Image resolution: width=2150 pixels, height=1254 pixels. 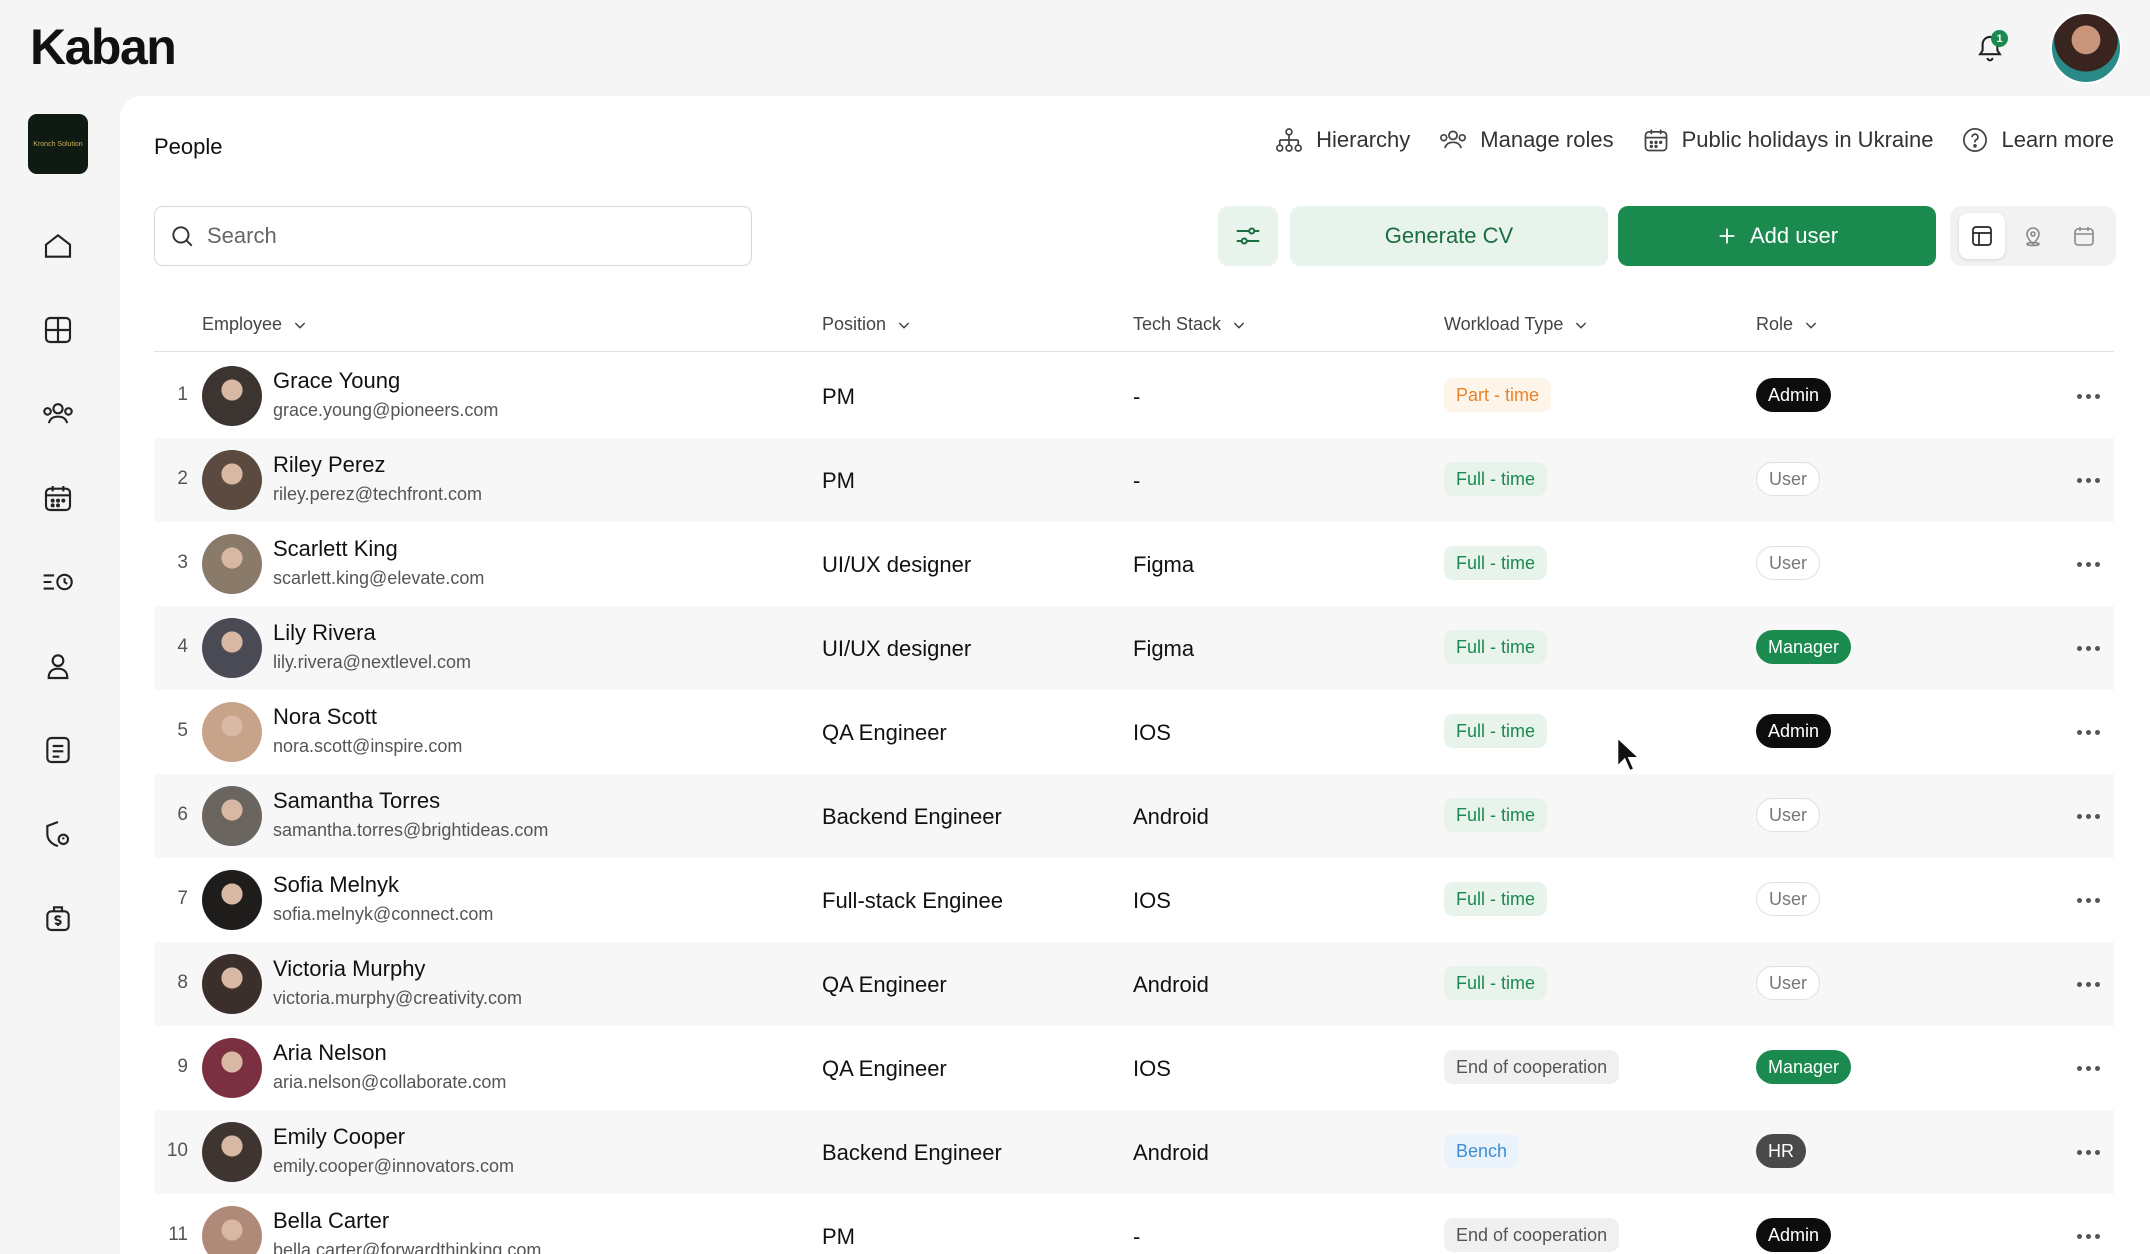 I want to click on hierarchy-link: Hierarchy, so click(x=1342, y=140).